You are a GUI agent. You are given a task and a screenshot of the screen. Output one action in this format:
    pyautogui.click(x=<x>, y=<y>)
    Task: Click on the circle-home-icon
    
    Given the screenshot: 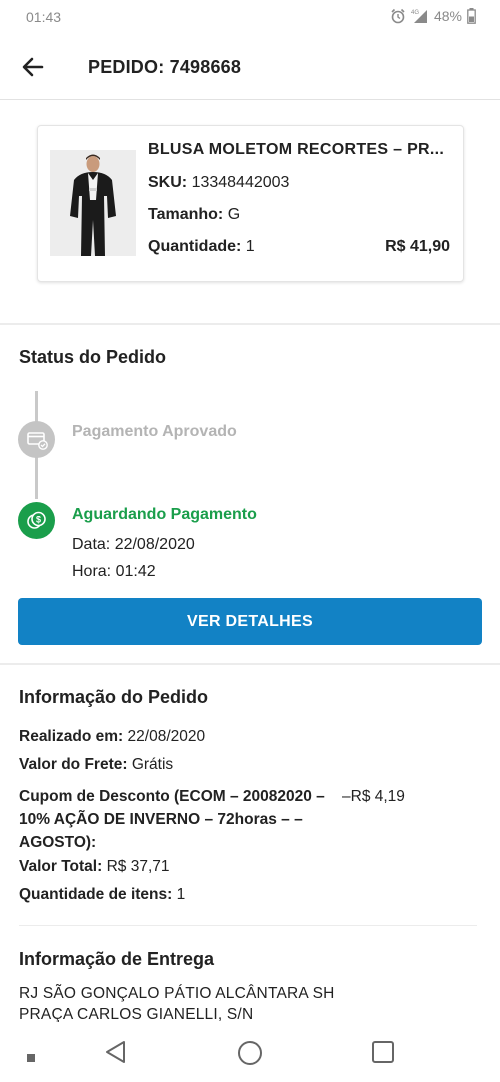 What is the action you would take?
    pyautogui.click(x=250, y=1053)
    